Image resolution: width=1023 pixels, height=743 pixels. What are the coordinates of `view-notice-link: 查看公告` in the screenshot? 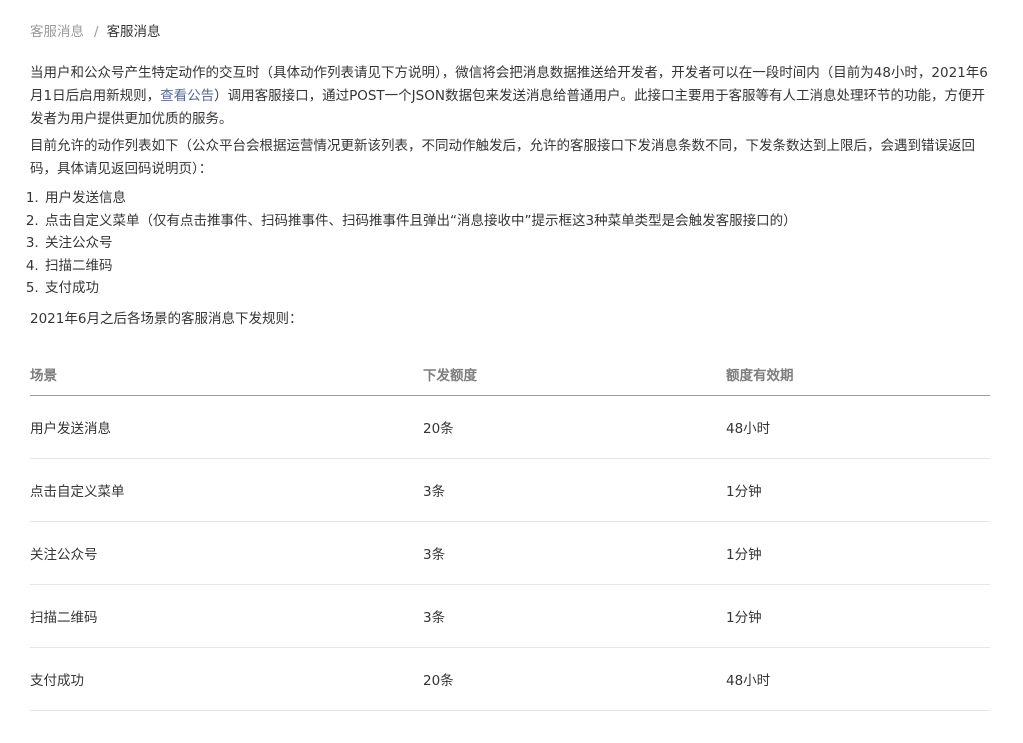 It's located at (187, 96).